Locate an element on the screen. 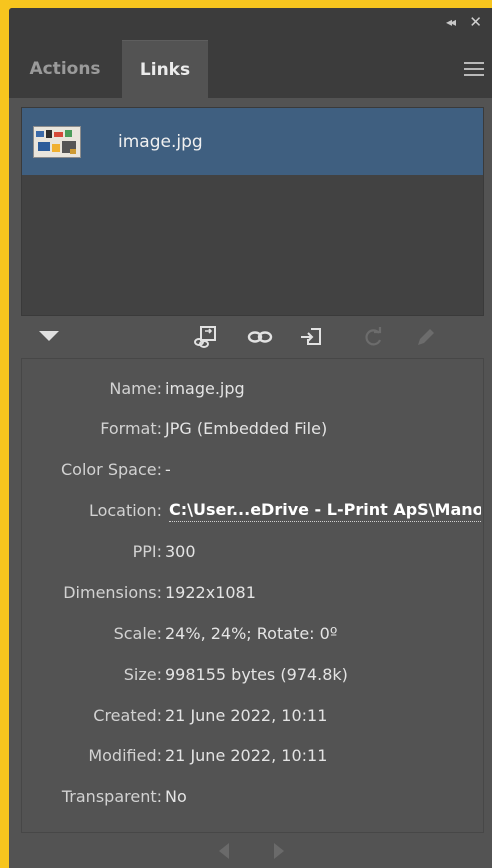 The image size is (492, 868). collapse-panel-icon: ◂◂ is located at coordinates (451, 22).